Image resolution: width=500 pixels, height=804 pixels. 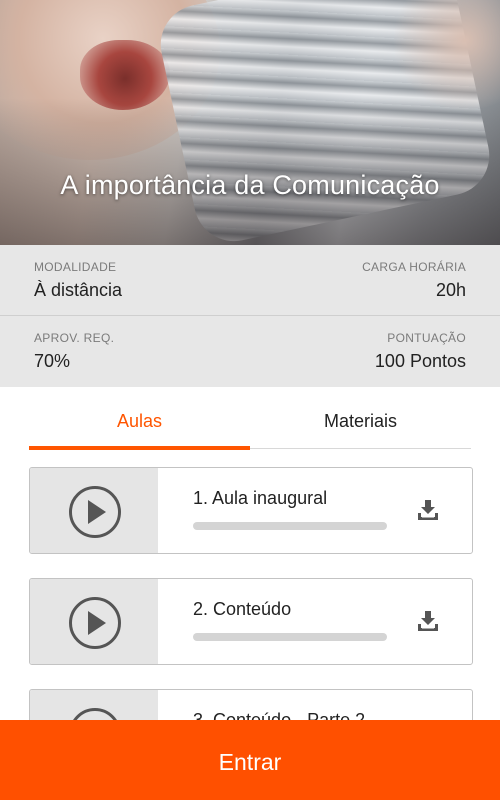 What do you see at coordinates (139, 425) in the screenshot?
I see `tab-aulas: Aulas` at bounding box center [139, 425].